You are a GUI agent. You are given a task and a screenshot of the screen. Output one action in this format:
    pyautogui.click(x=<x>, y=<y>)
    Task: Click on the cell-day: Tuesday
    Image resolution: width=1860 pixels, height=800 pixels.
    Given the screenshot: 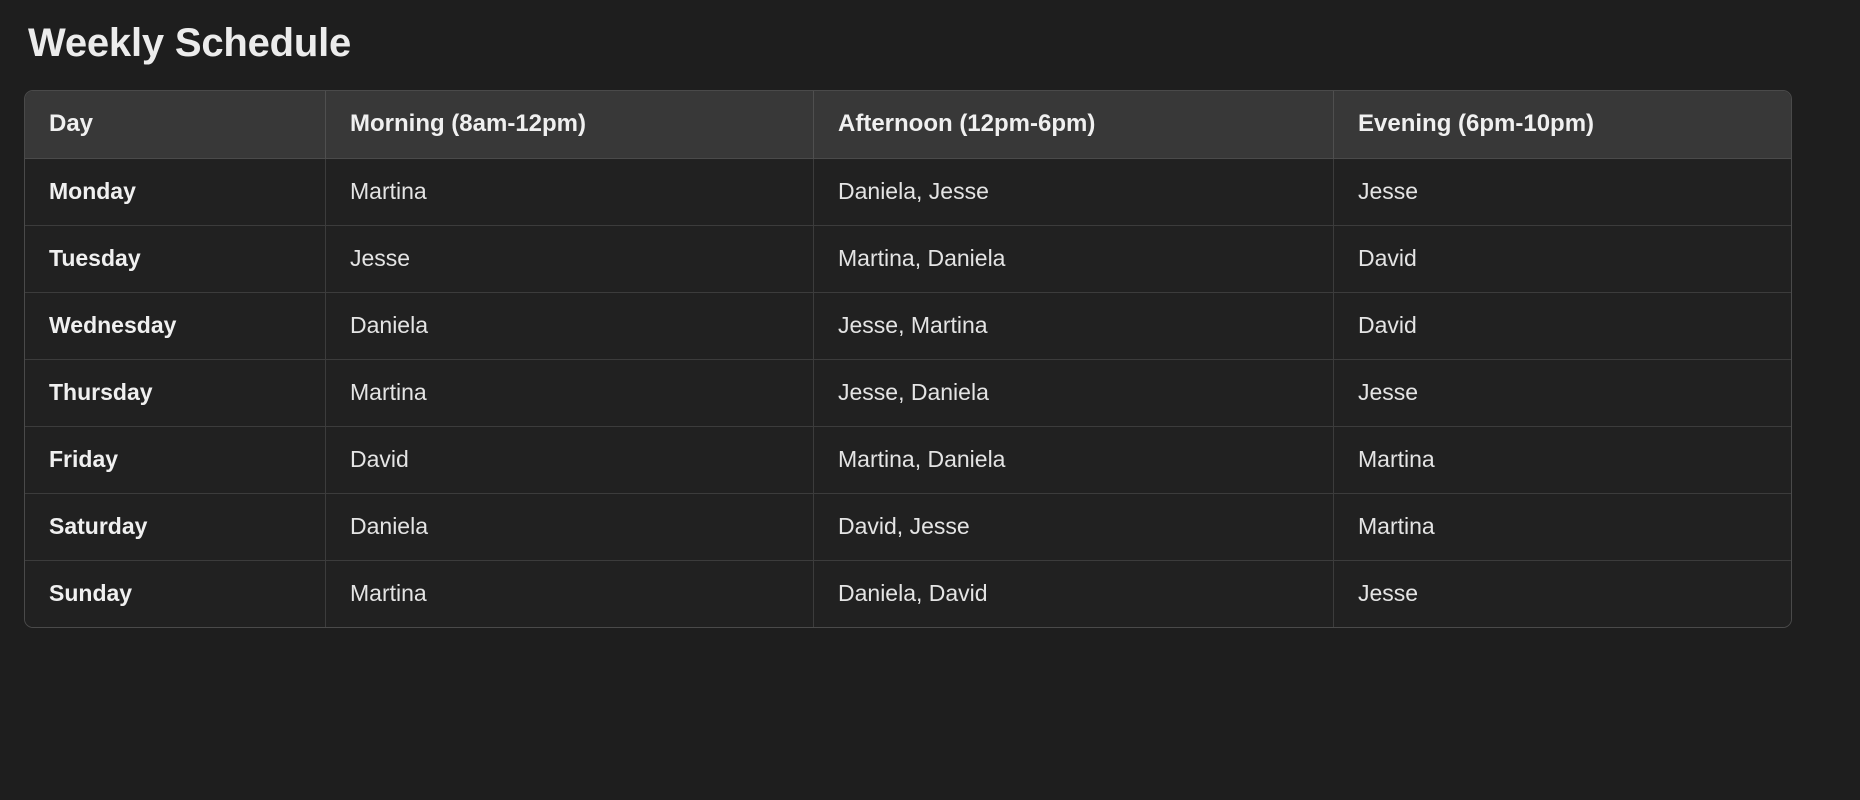 What is the action you would take?
    pyautogui.click(x=175, y=259)
    